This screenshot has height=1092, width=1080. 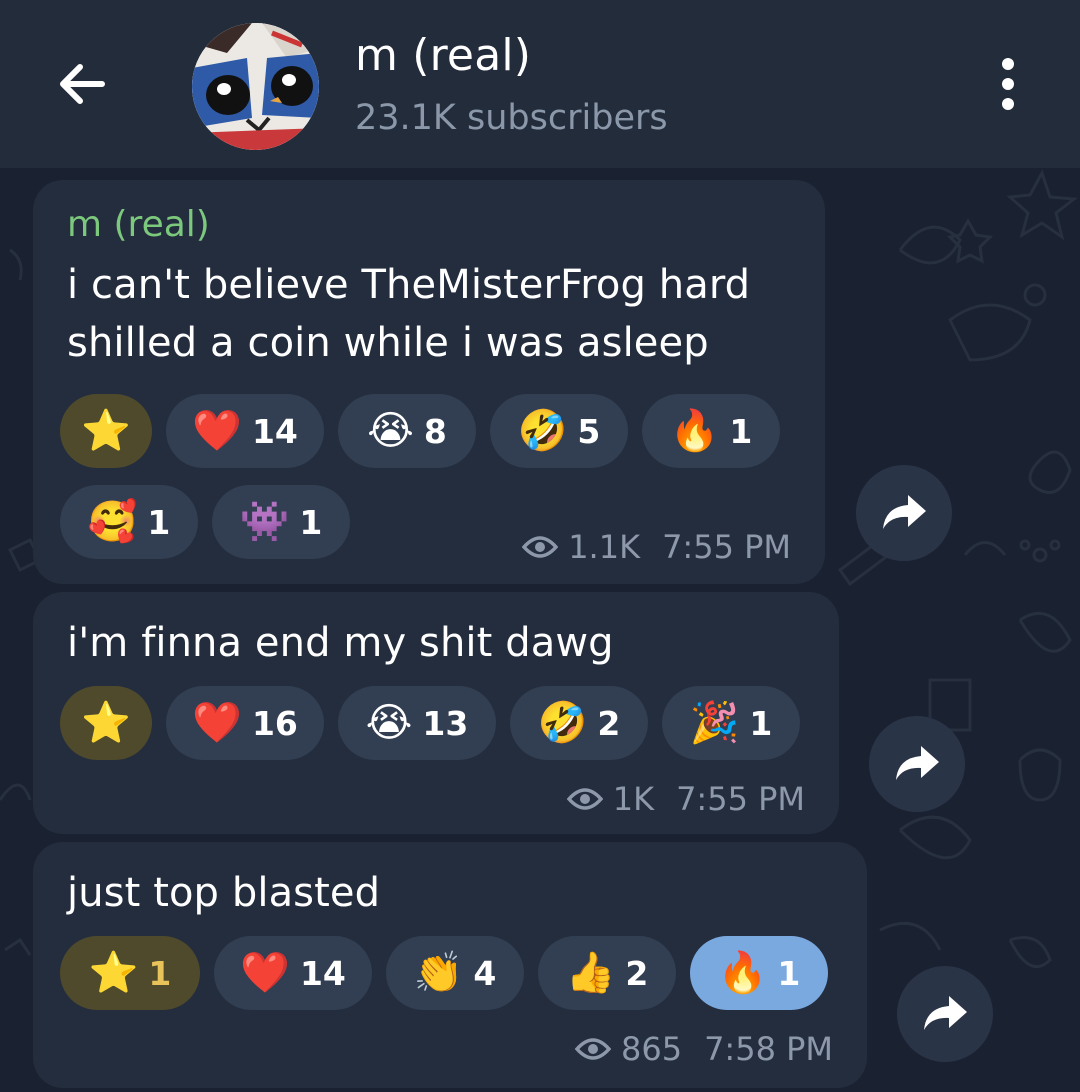 I want to click on reaction-clap: 👏 4, so click(x=455, y=973).